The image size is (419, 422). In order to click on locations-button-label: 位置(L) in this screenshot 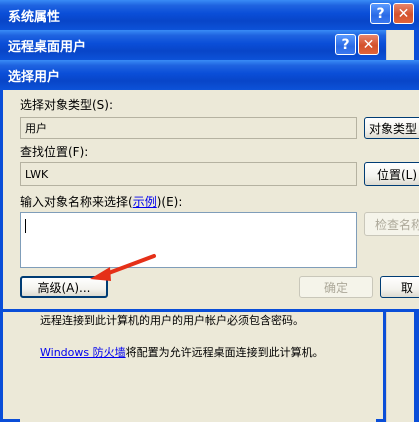, I will do `click(397, 174)`.